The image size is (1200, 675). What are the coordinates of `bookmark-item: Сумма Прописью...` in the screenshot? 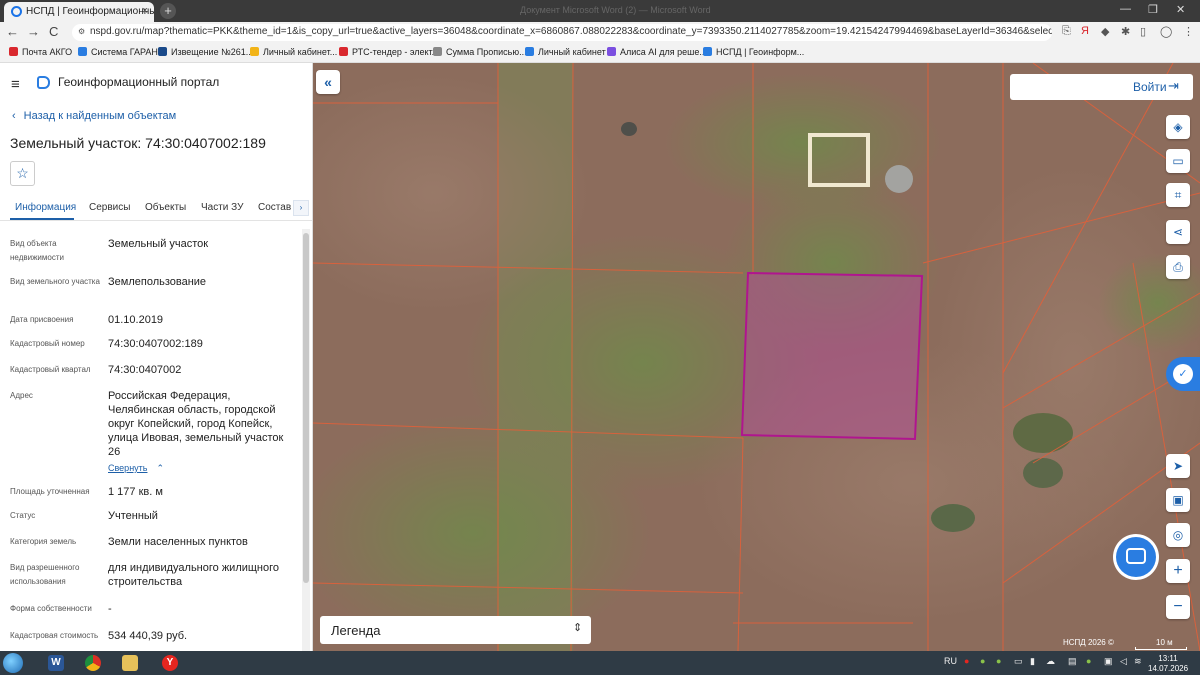 It's located at (480, 52).